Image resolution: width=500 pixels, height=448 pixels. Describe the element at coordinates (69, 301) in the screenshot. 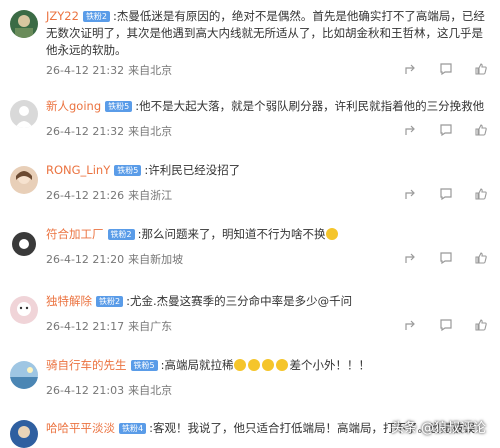

I see `username: 独特解除` at that location.